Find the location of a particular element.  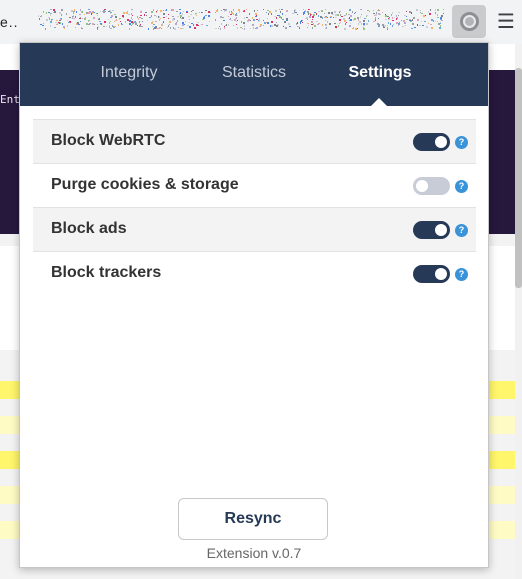

tab-bar: Integrity Statistics Settings is located at coordinates (254, 74).